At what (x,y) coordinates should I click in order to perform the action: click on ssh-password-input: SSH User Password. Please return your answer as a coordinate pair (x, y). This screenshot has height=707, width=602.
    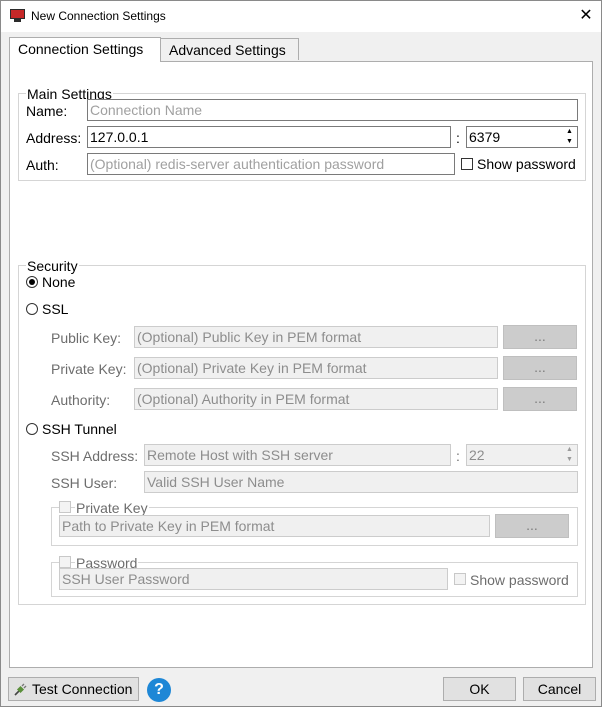
    Looking at the image, I should click on (253, 579).